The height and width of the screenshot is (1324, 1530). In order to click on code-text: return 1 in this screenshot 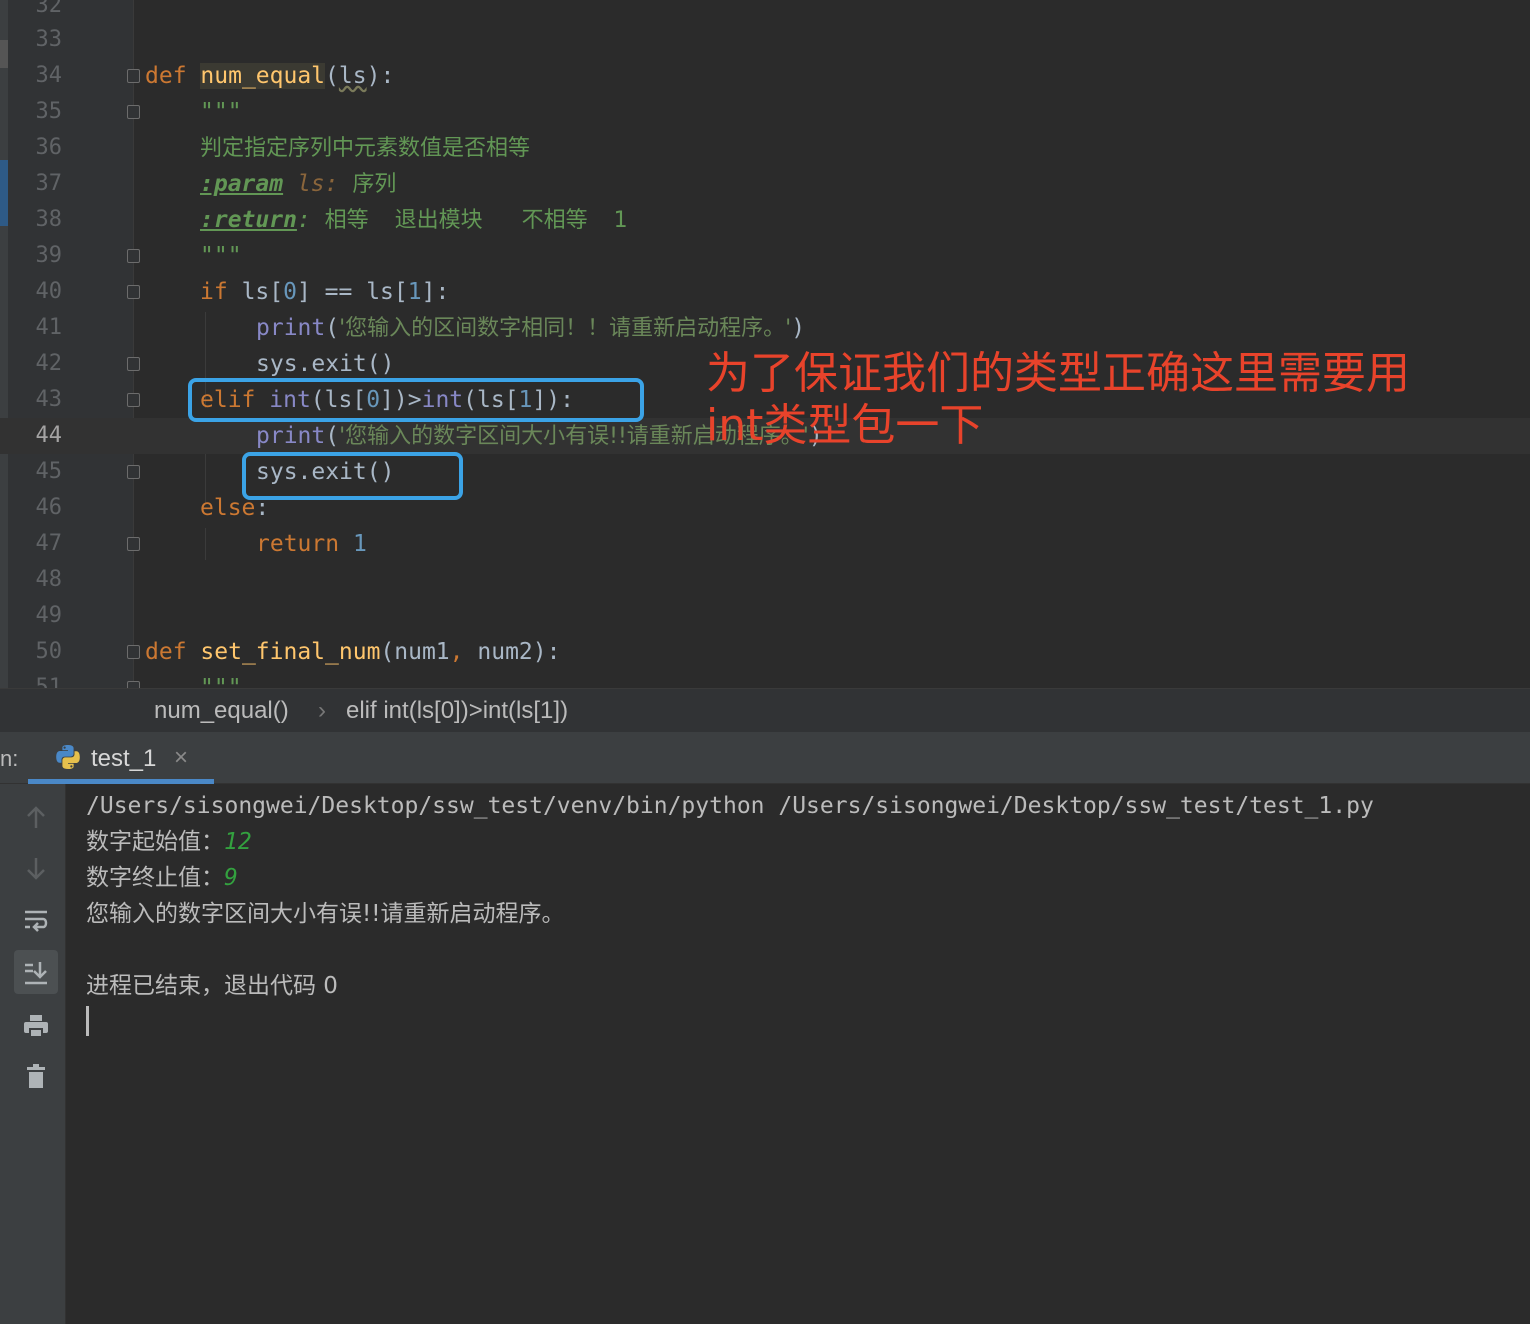, I will do `click(311, 544)`.